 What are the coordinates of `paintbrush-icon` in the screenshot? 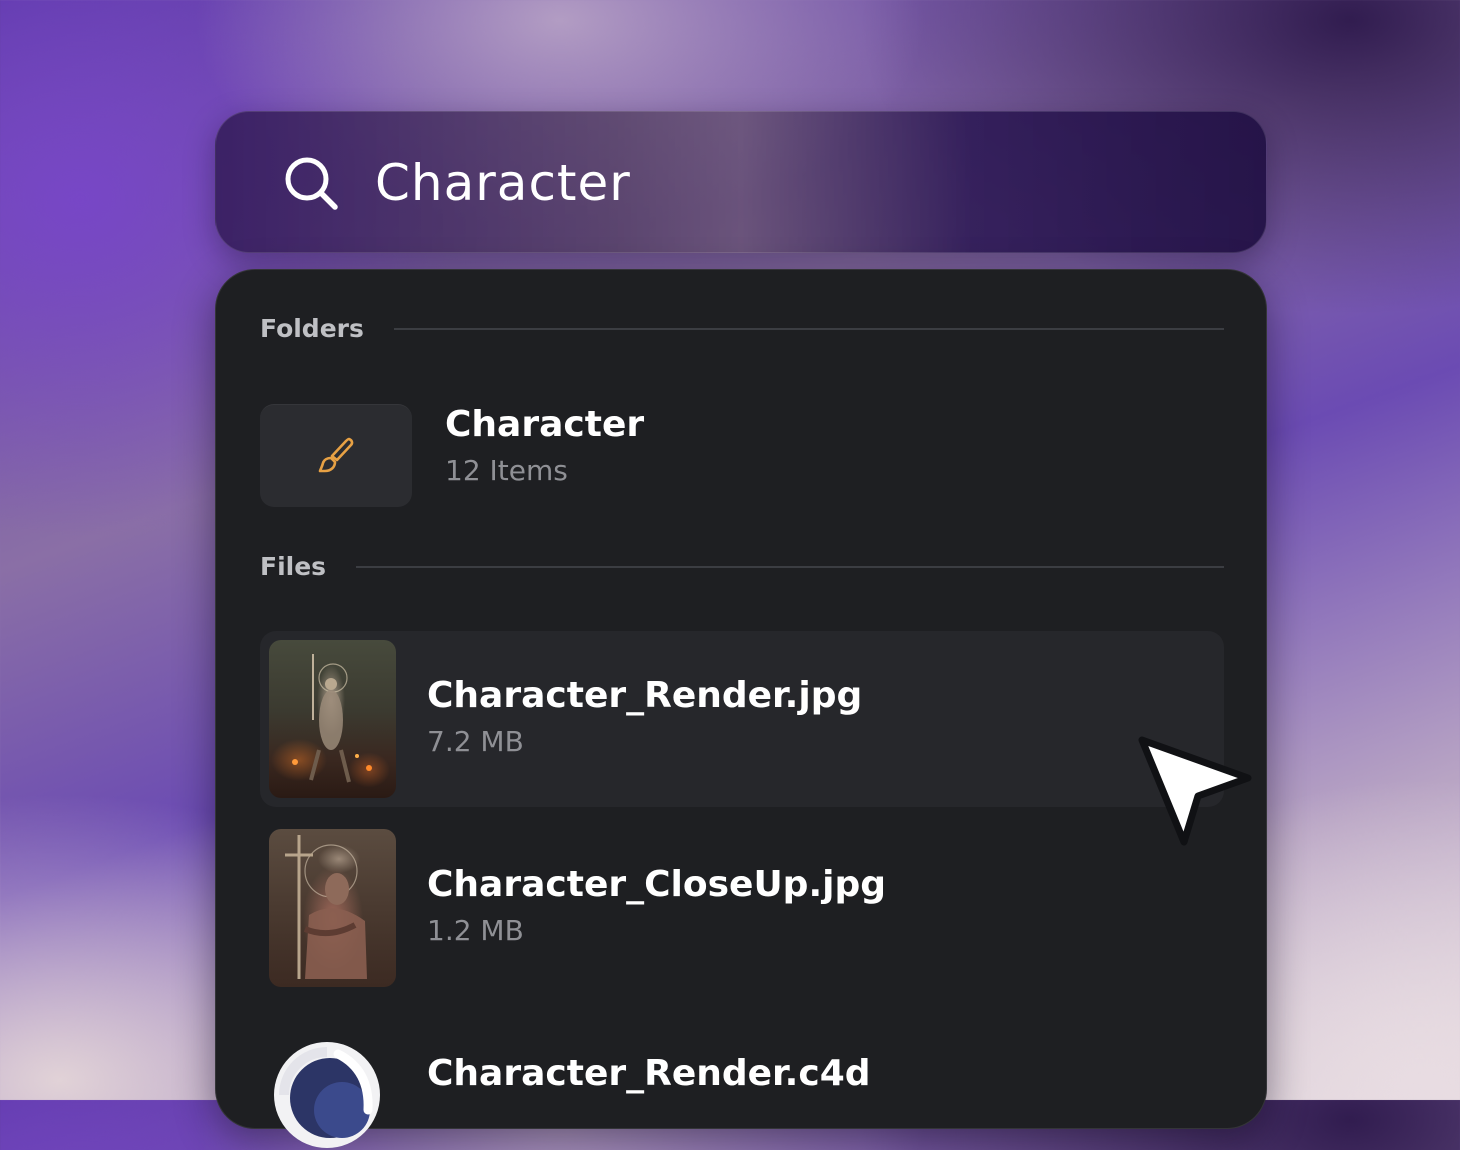 It's located at (336, 455).